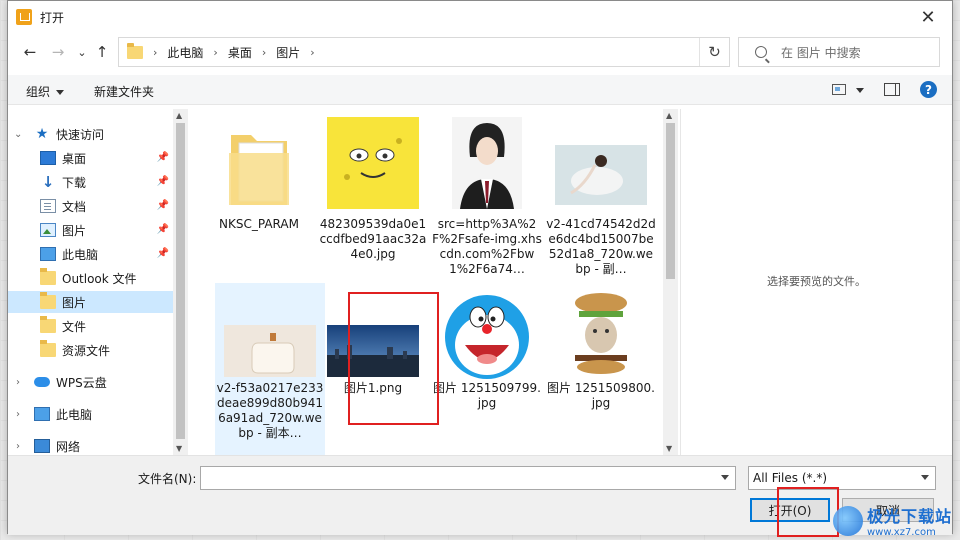 The height and width of the screenshot is (540, 960). I want to click on title-bar: 打开 ✕, so click(480, 17).